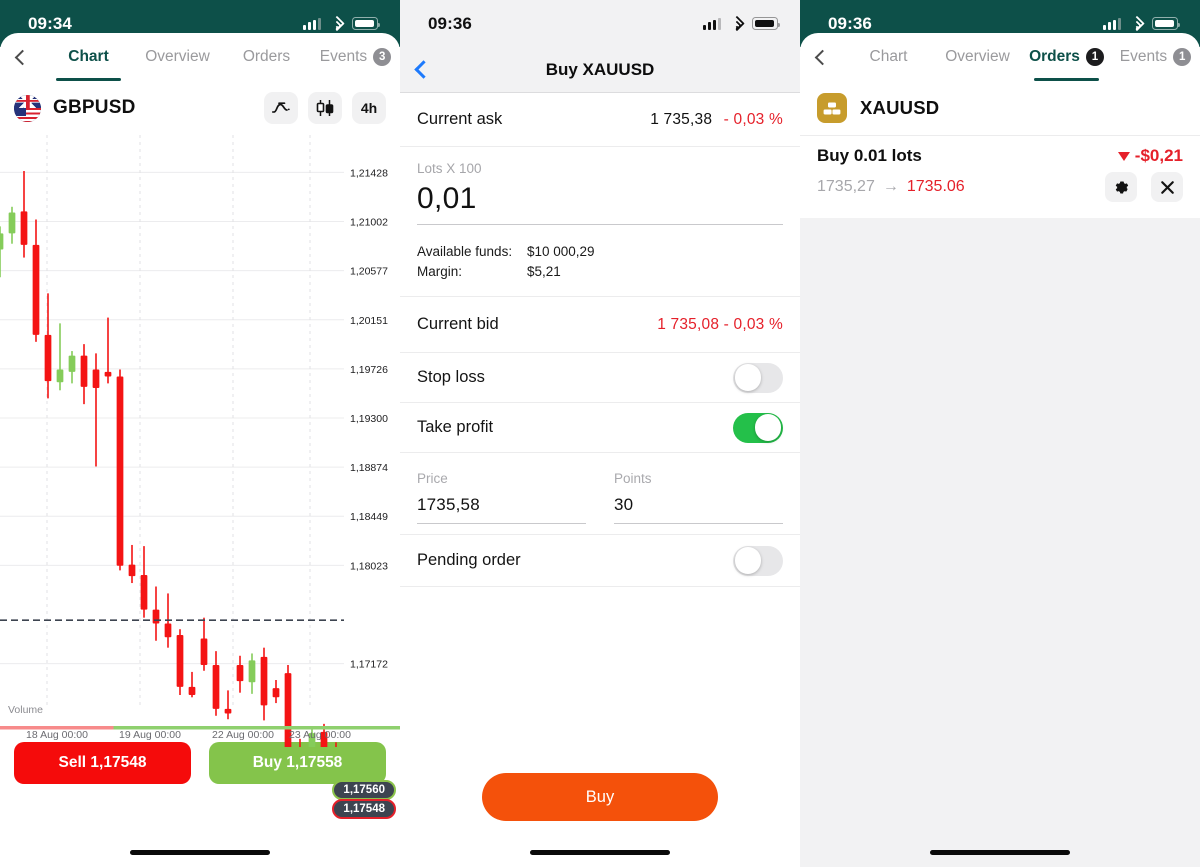 The image size is (1200, 867). I want to click on close-icon, so click(1167, 187).